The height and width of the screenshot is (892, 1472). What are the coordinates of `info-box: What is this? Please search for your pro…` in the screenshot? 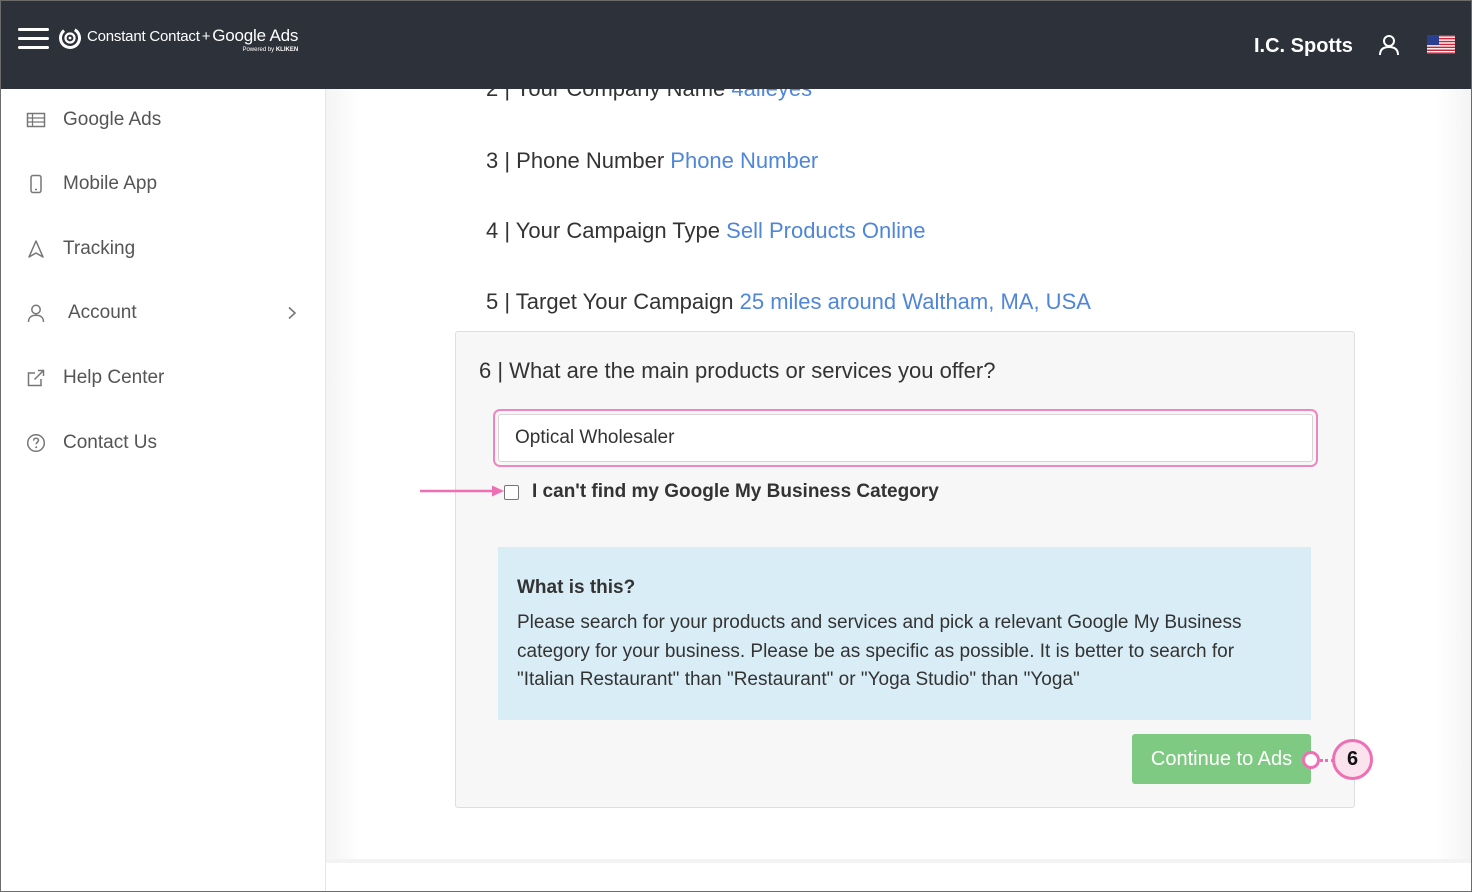 It's located at (904, 633).